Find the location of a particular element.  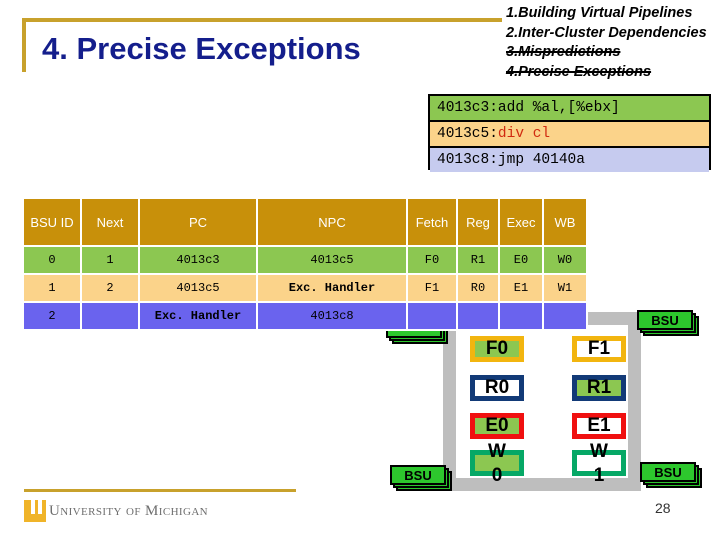

table-row: 0 1 4013c3 4013c5 F0 R1 E0 W0 is located at coordinates (305, 260).